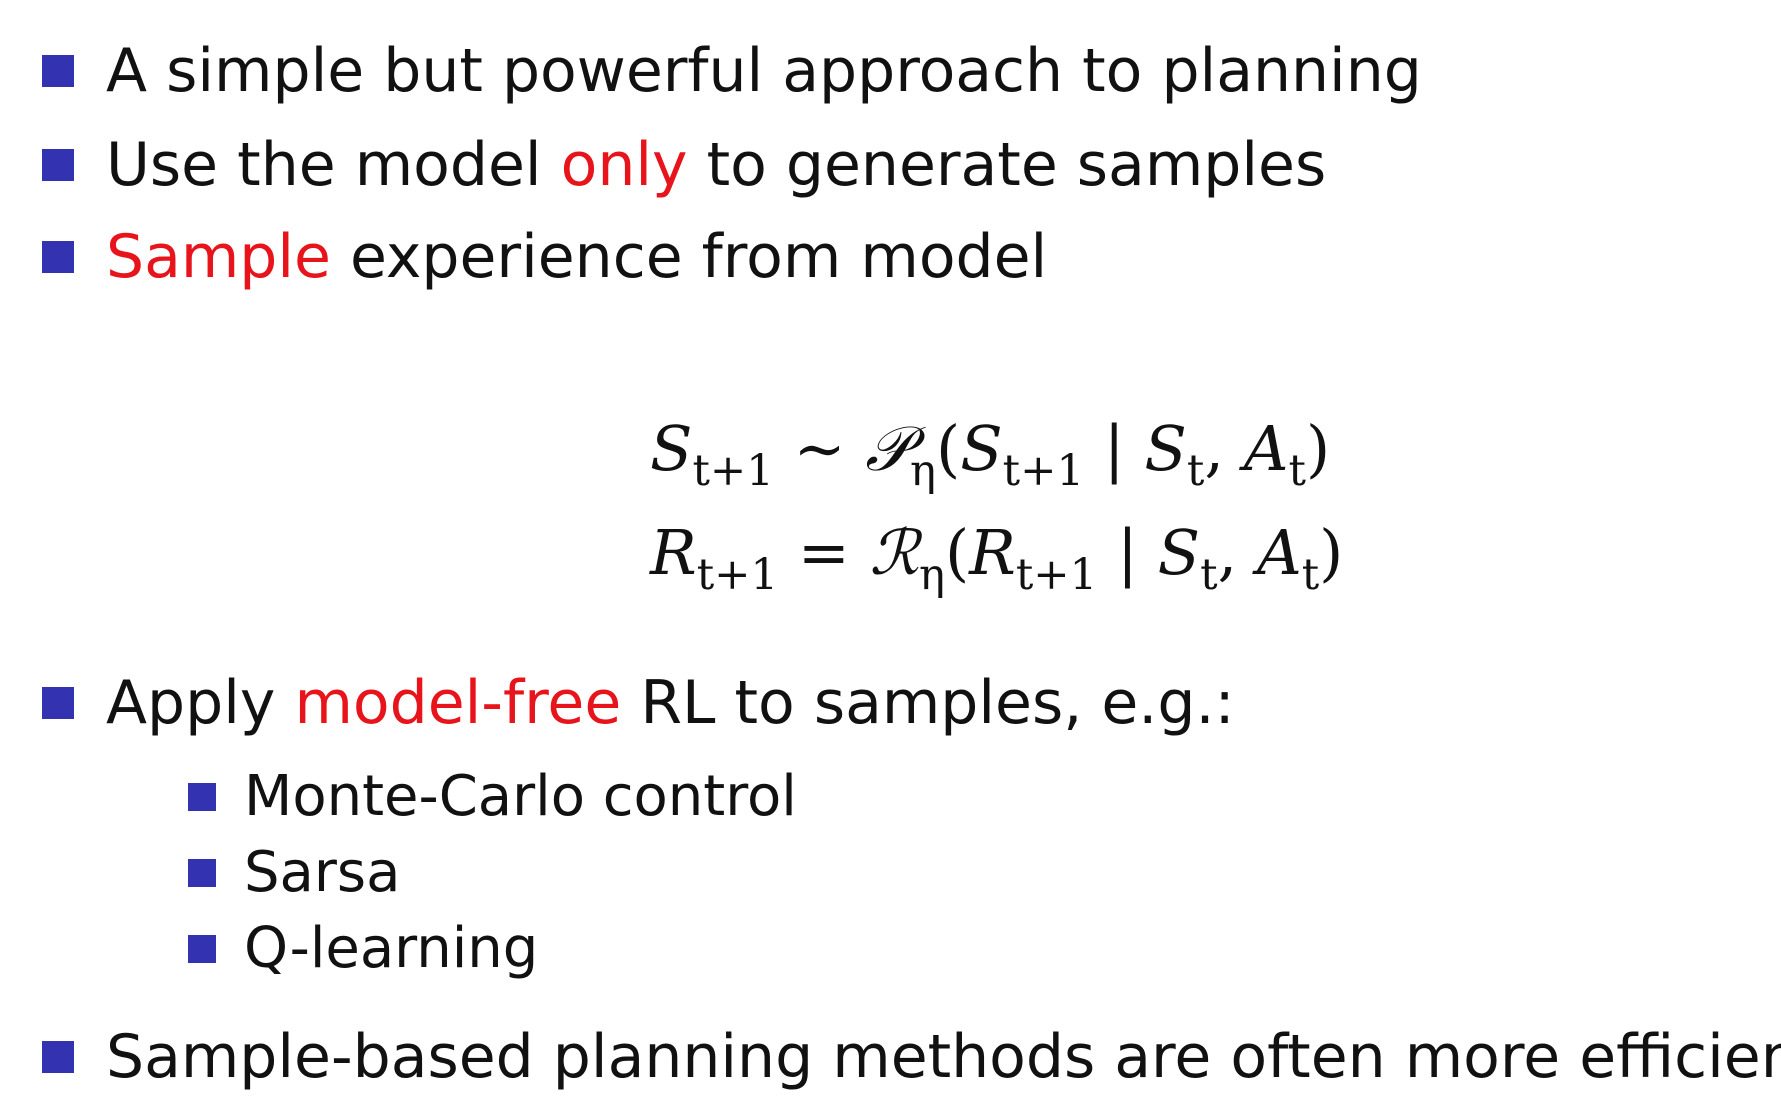 The image size is (1781, 1109). I want to click on text-highlight-model-free: model-free, so click(458, 703).